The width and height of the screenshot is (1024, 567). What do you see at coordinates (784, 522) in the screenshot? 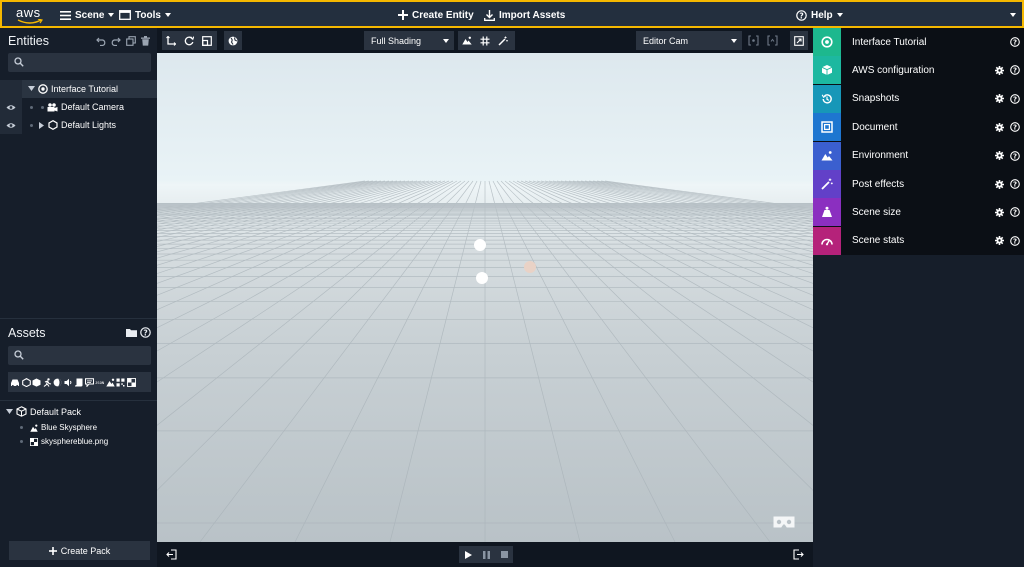
I see `vr-headset-icon` at bounding box center [784, 522].